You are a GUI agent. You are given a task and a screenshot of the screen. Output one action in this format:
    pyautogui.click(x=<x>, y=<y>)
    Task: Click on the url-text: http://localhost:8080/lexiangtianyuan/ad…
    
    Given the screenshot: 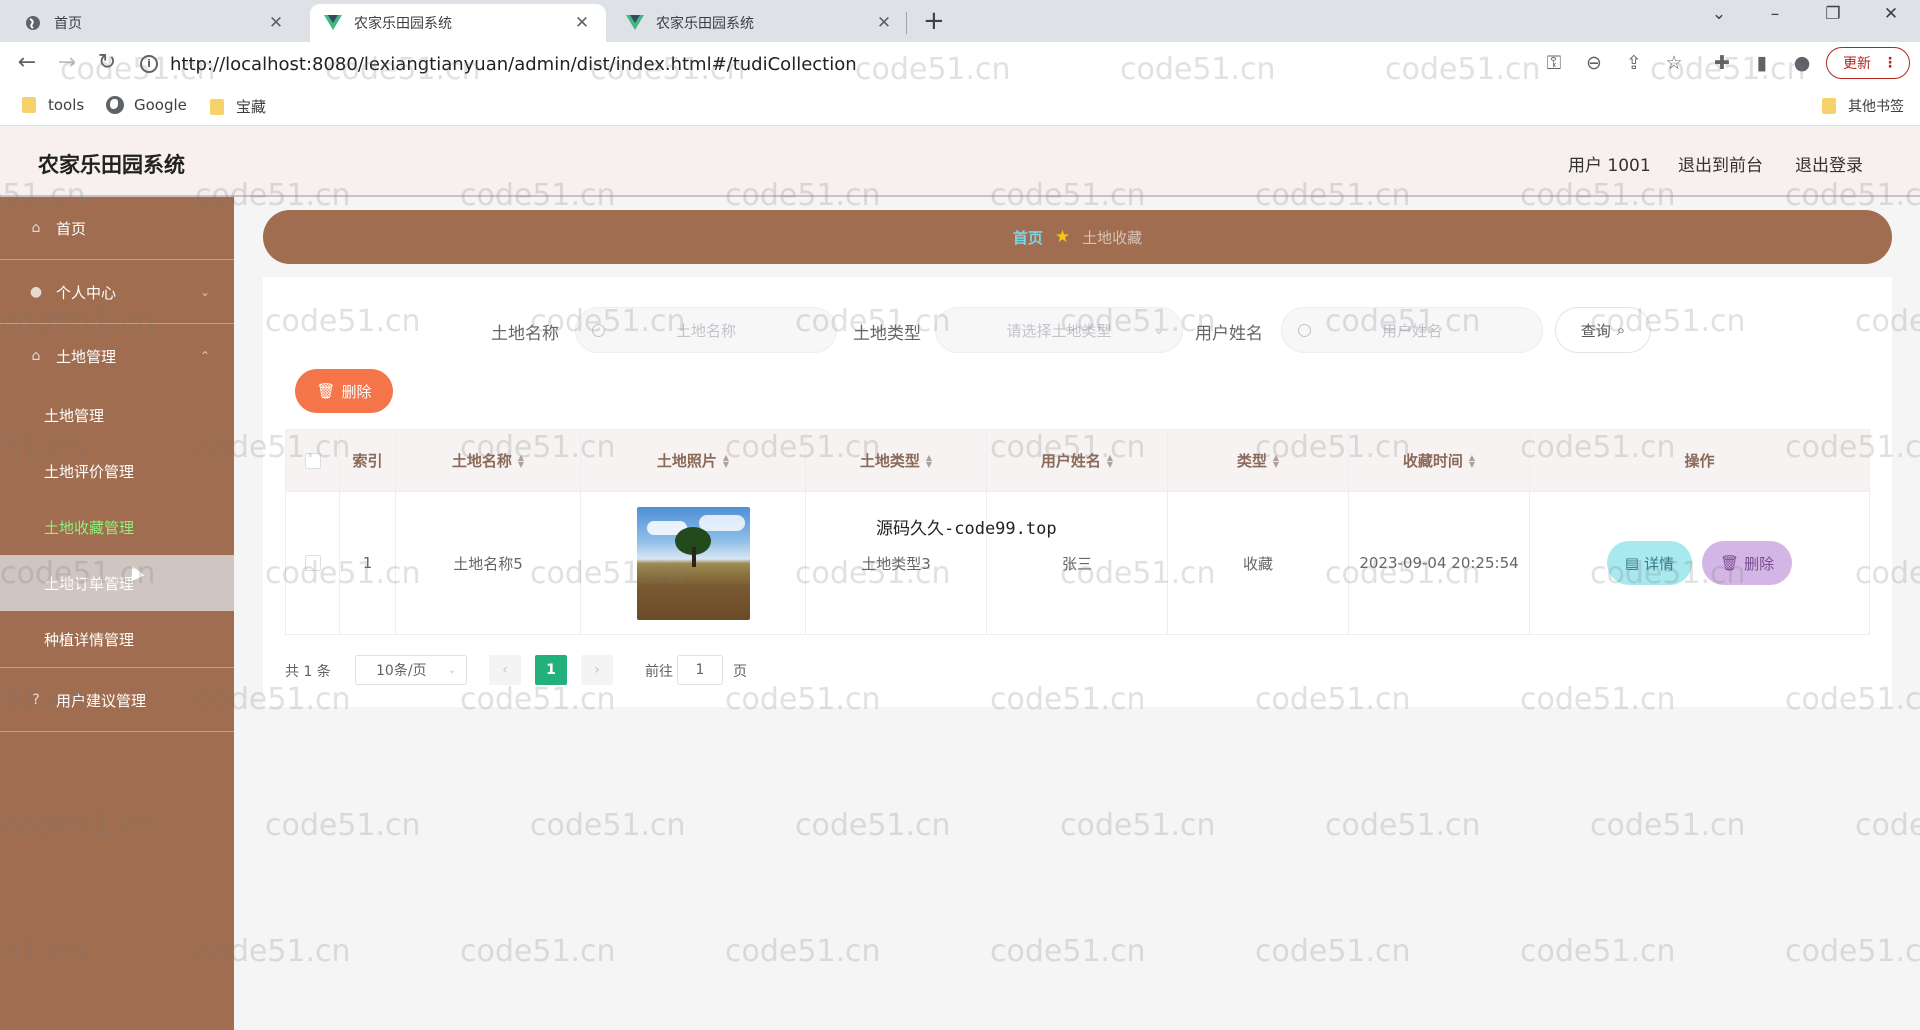 What is the action you would take?
    pyautogui.click(x=513, y=64)
    